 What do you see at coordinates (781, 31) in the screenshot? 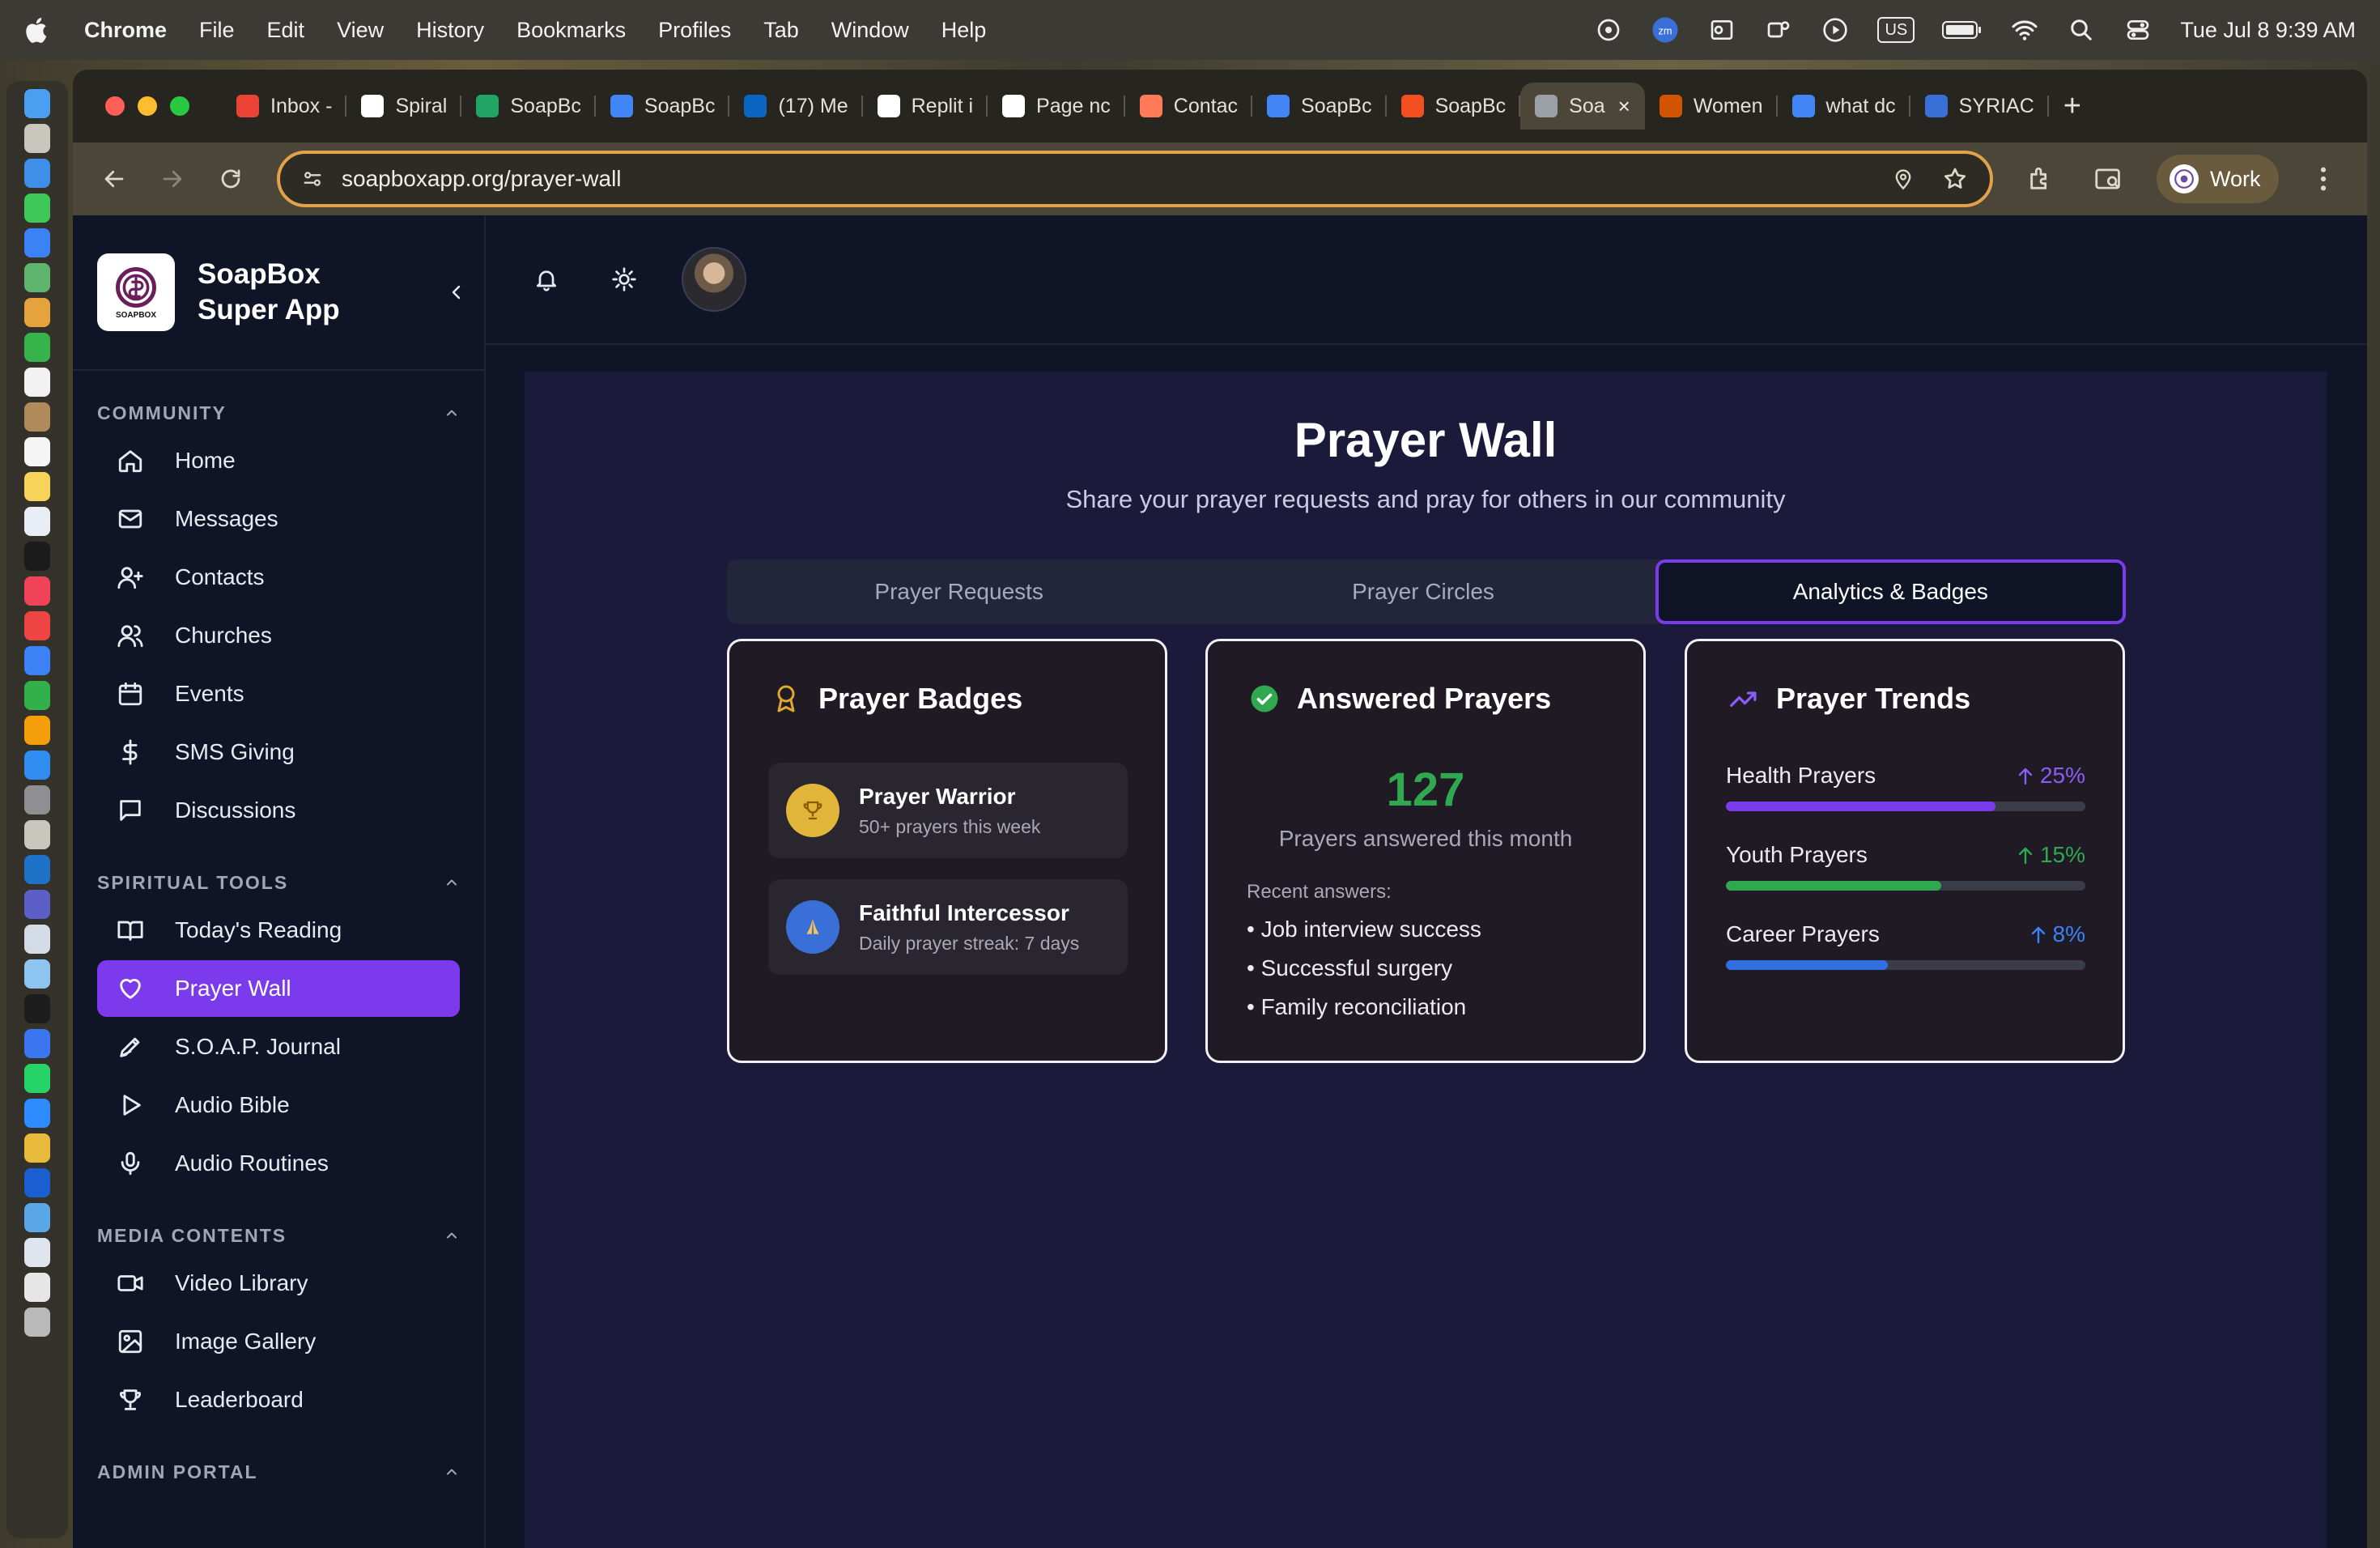
I see `menu-tab: Tab` at bounding box center [781, 31].